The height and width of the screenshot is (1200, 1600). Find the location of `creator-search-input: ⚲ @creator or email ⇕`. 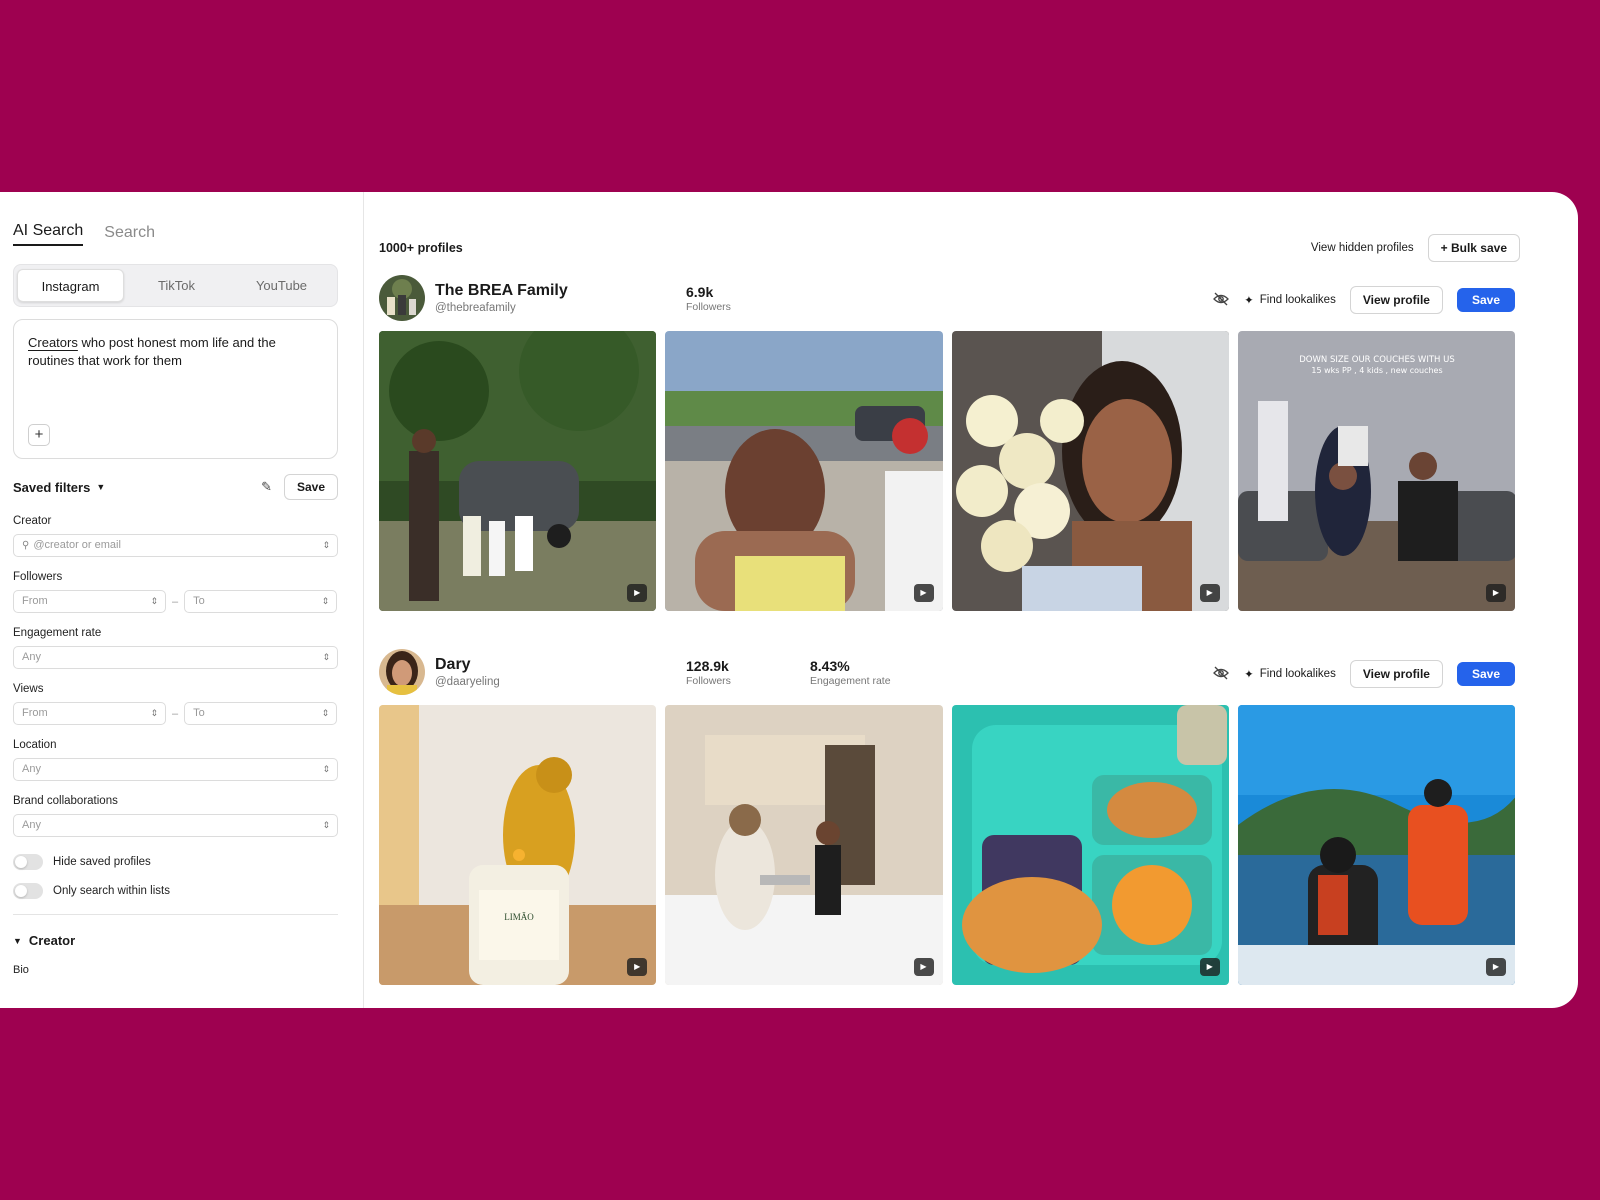

creator-search-input: ⚲ @creator or email ⇕ is located at coordinates (175, 545).